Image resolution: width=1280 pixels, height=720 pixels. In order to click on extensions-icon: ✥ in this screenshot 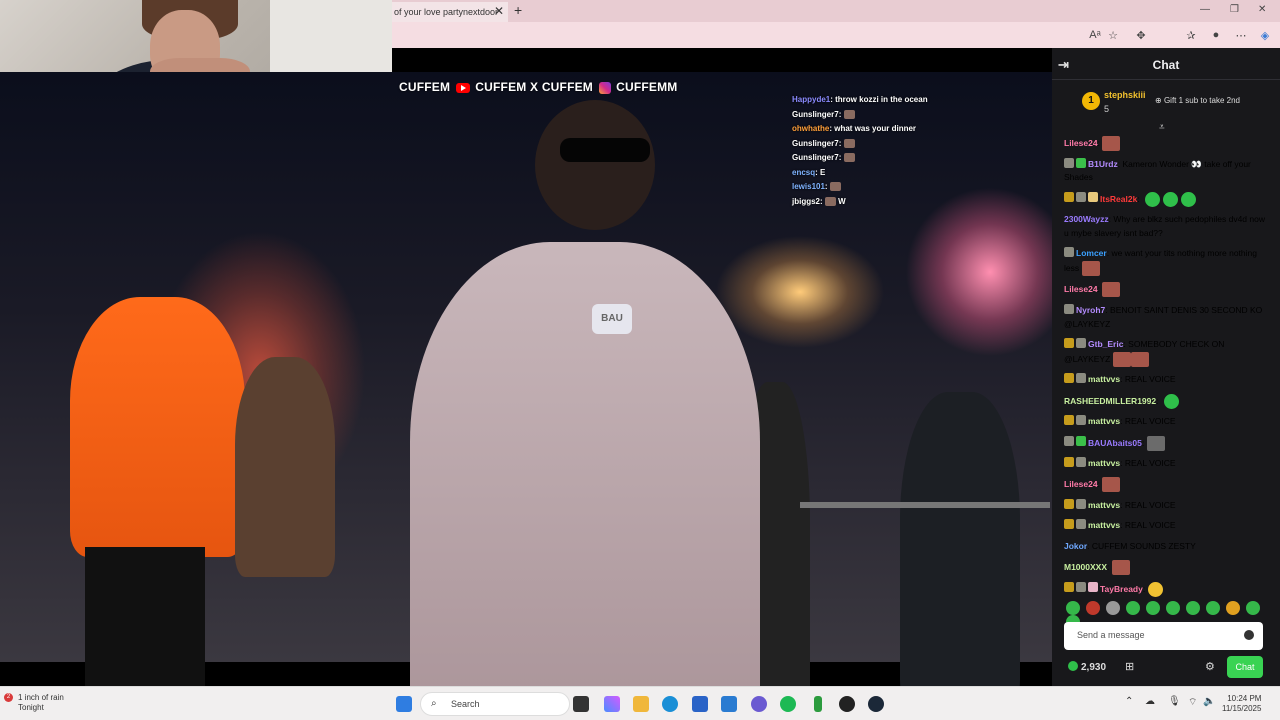, I will do `click(1141, 35)`.